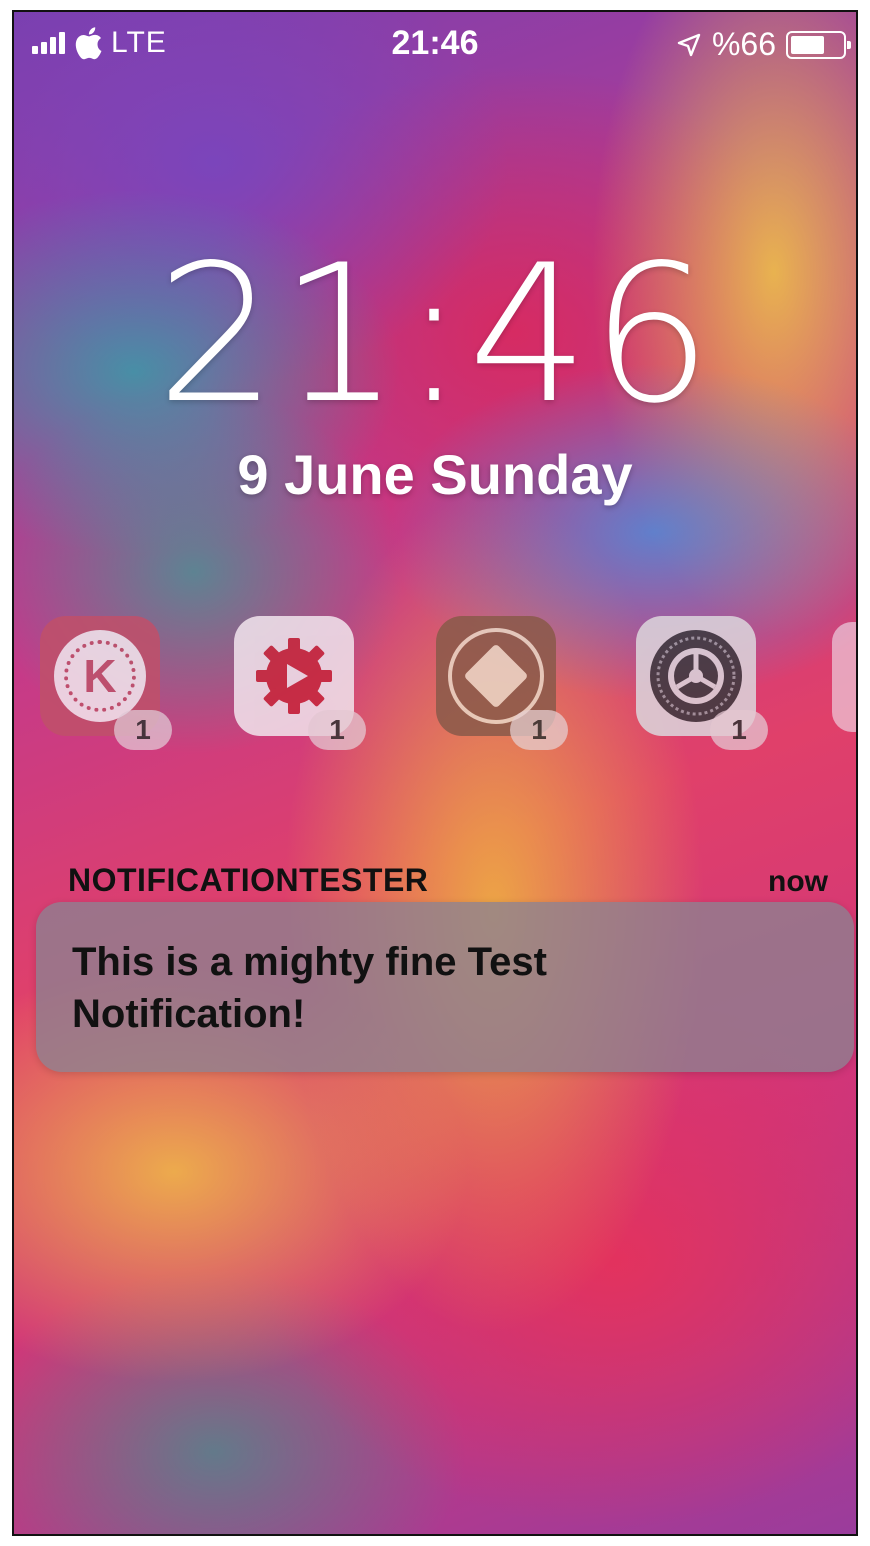  What do you see at coordinates (844, 677) in the screenshot?
I see `partial-app-icon` at bounding box center [844, 677].